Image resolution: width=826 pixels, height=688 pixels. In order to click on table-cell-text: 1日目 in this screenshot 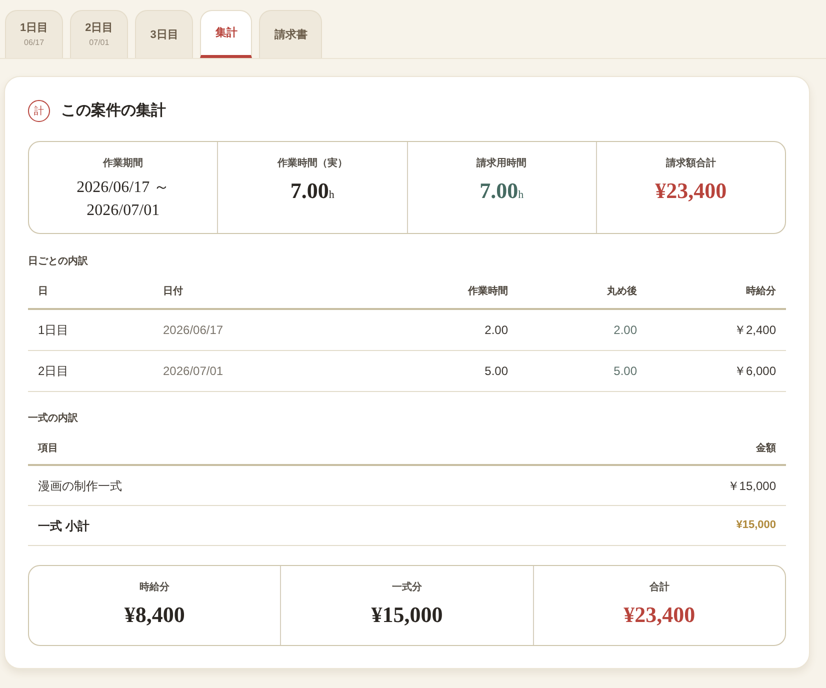, I will do `click(53, 330)`.